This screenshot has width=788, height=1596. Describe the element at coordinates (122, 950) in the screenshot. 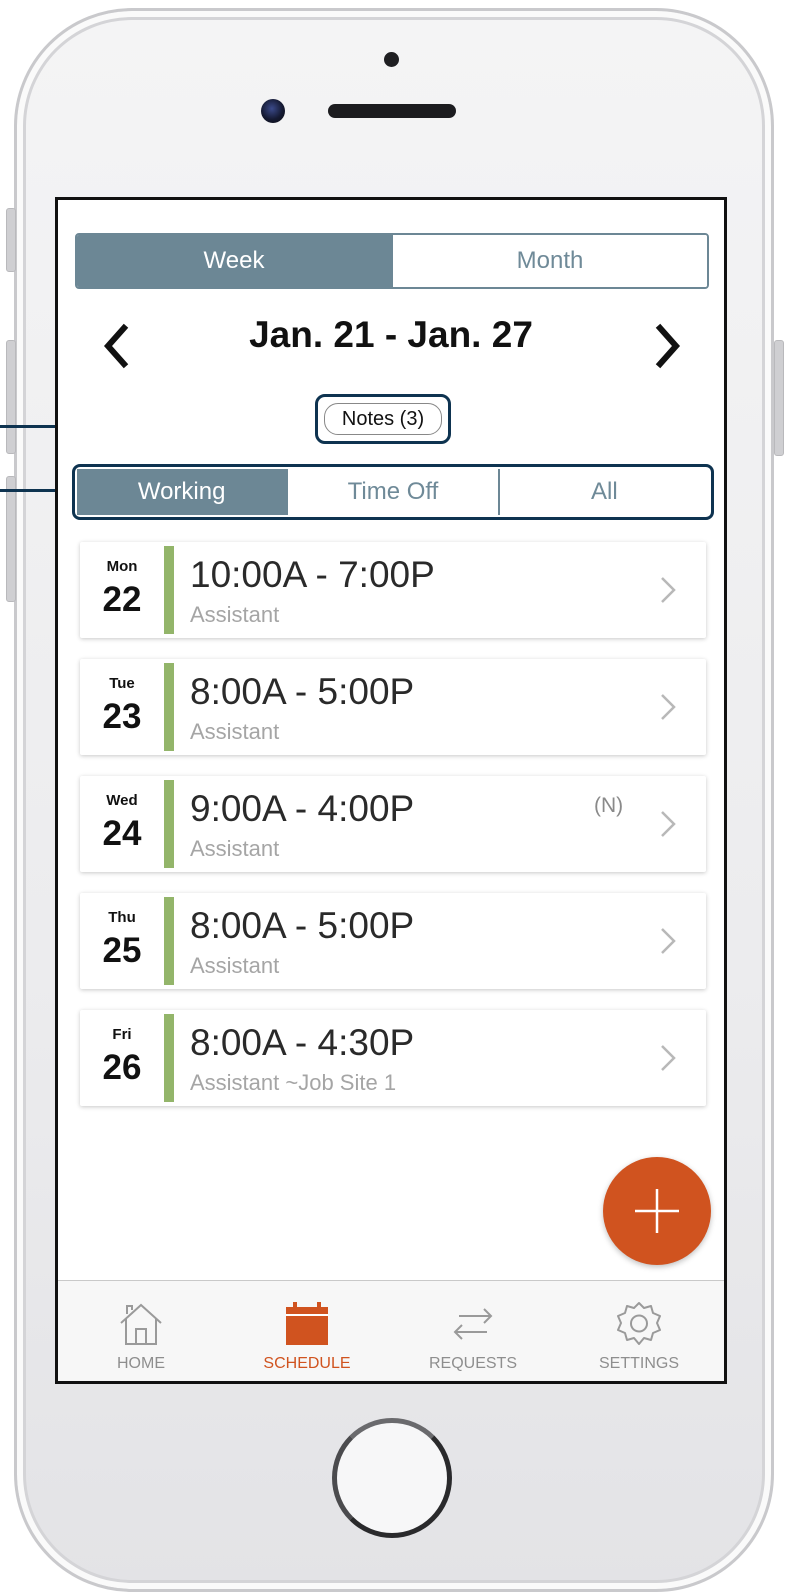

I see `shift-date: 25` at that location.